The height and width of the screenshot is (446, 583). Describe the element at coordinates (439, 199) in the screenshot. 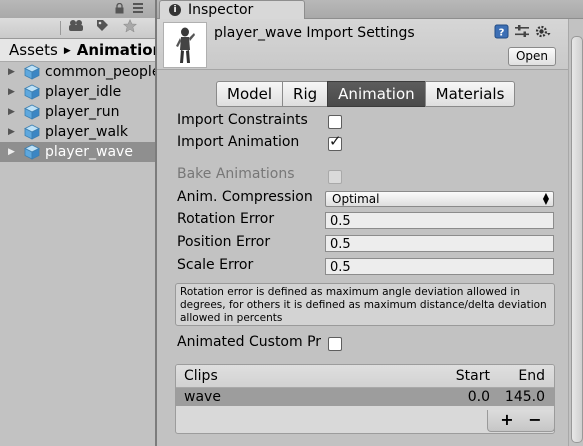

I see `anim-compression-dropdown: Optimal ▲ ▼` at that location.